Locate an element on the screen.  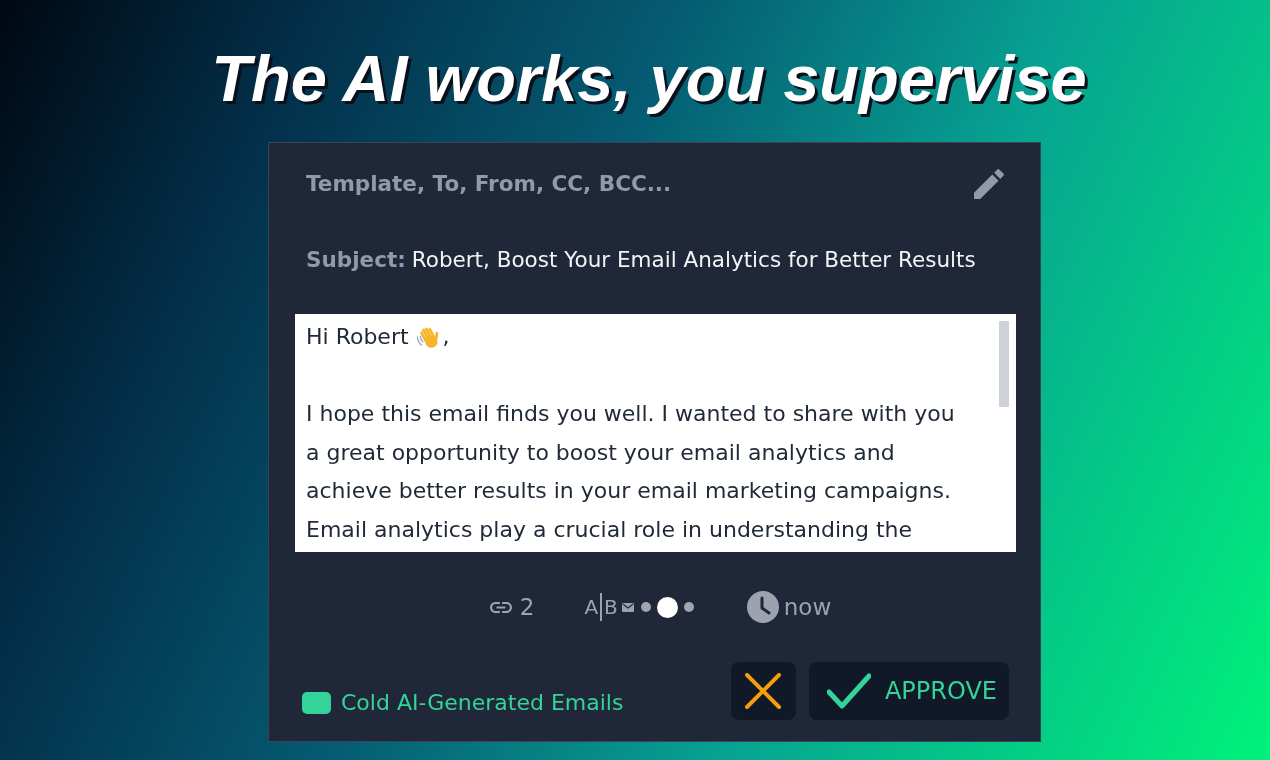
check-icon is located at coordinates (848, 691).